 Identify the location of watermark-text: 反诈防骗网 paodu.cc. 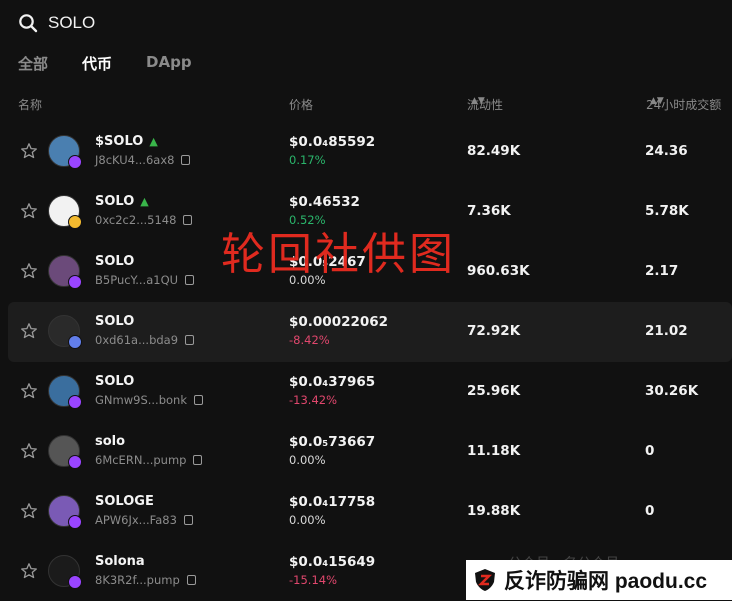
(606, 581).